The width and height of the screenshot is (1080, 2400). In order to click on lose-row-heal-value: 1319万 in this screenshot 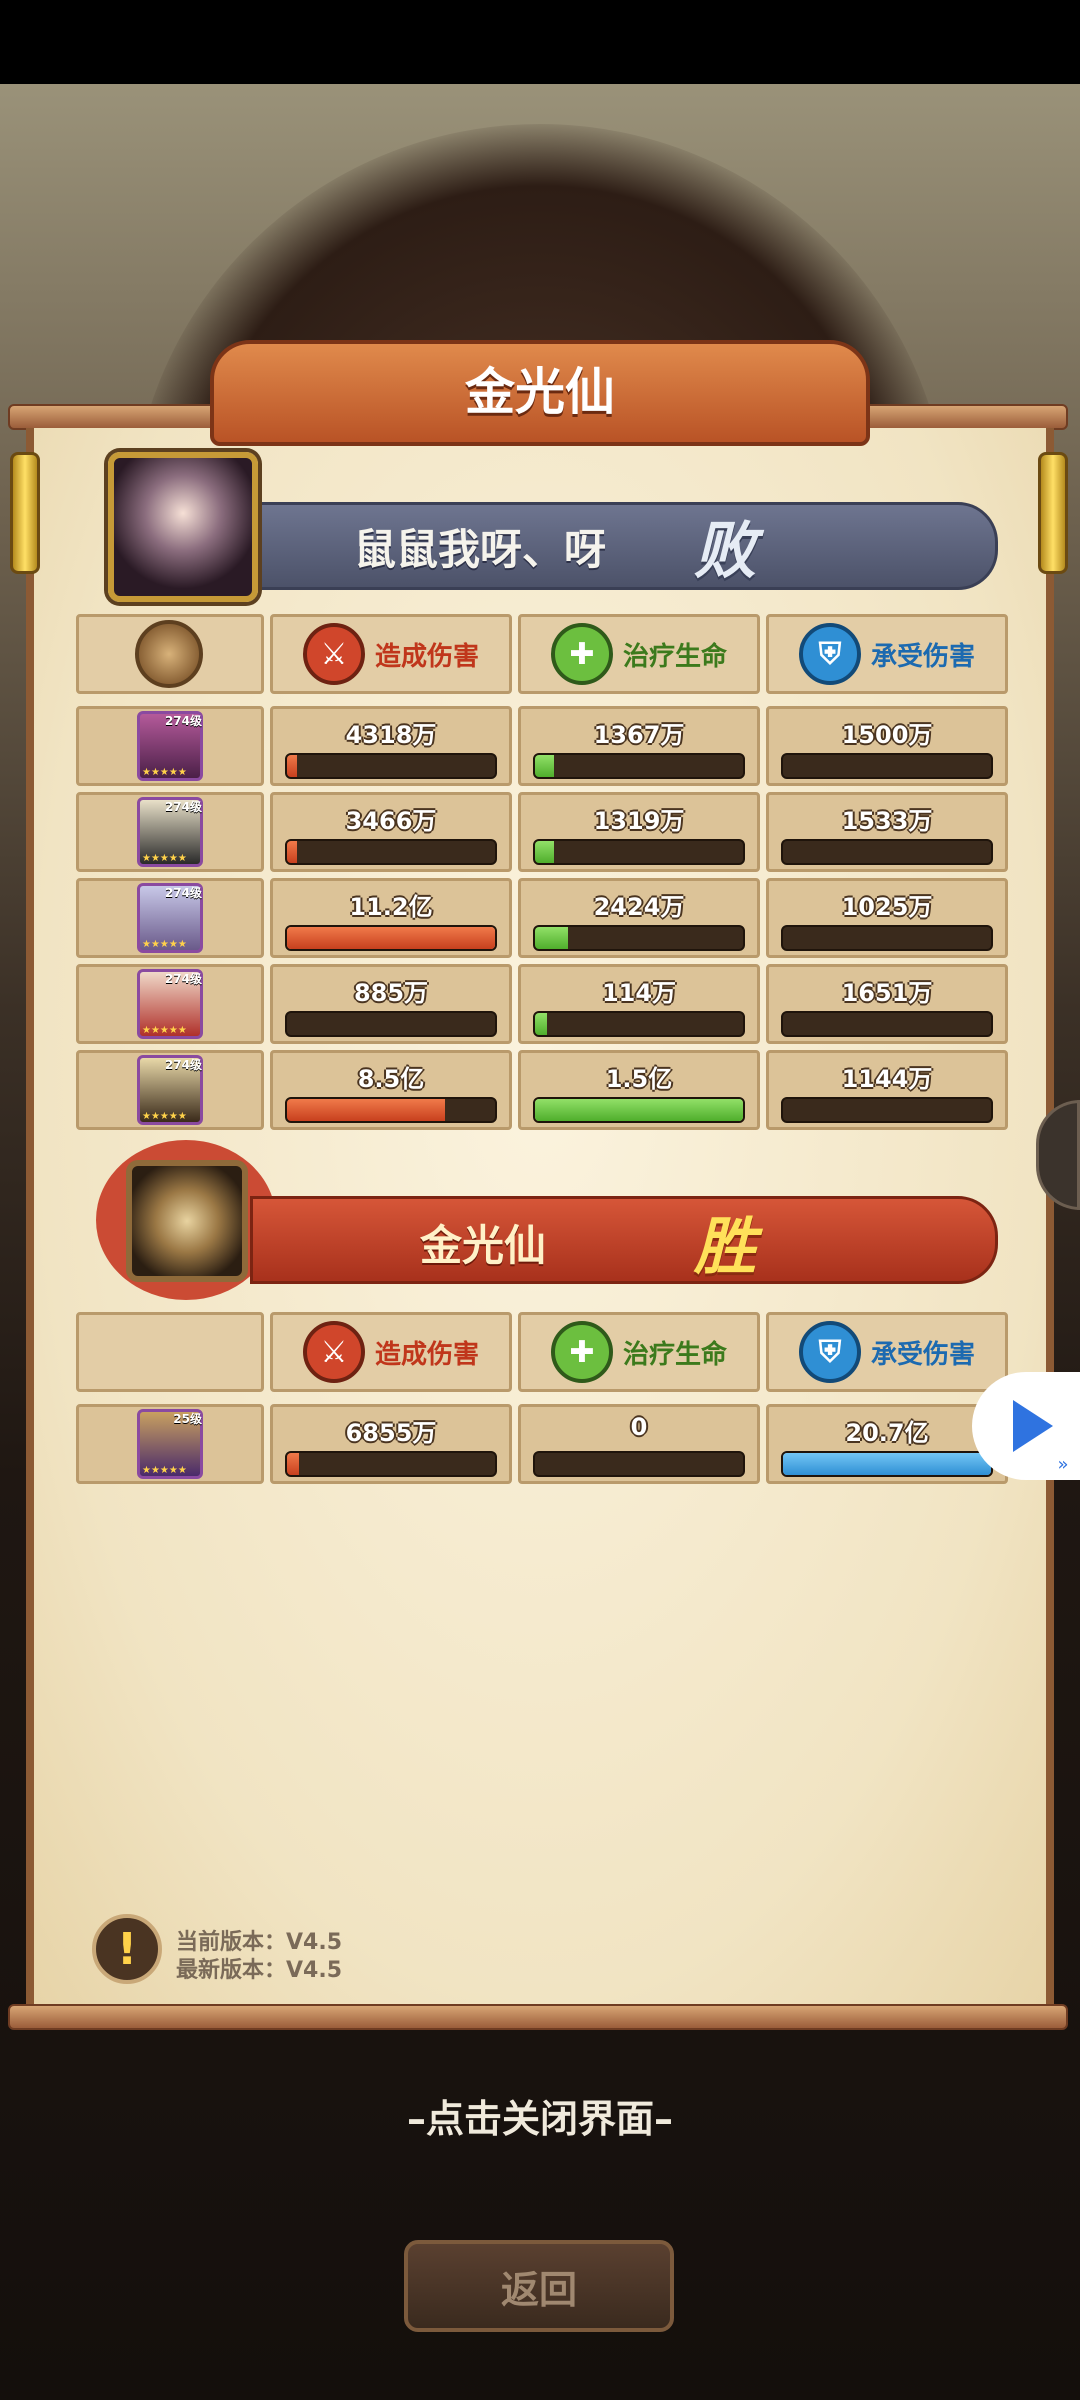, I will do `click(639, 821)`.